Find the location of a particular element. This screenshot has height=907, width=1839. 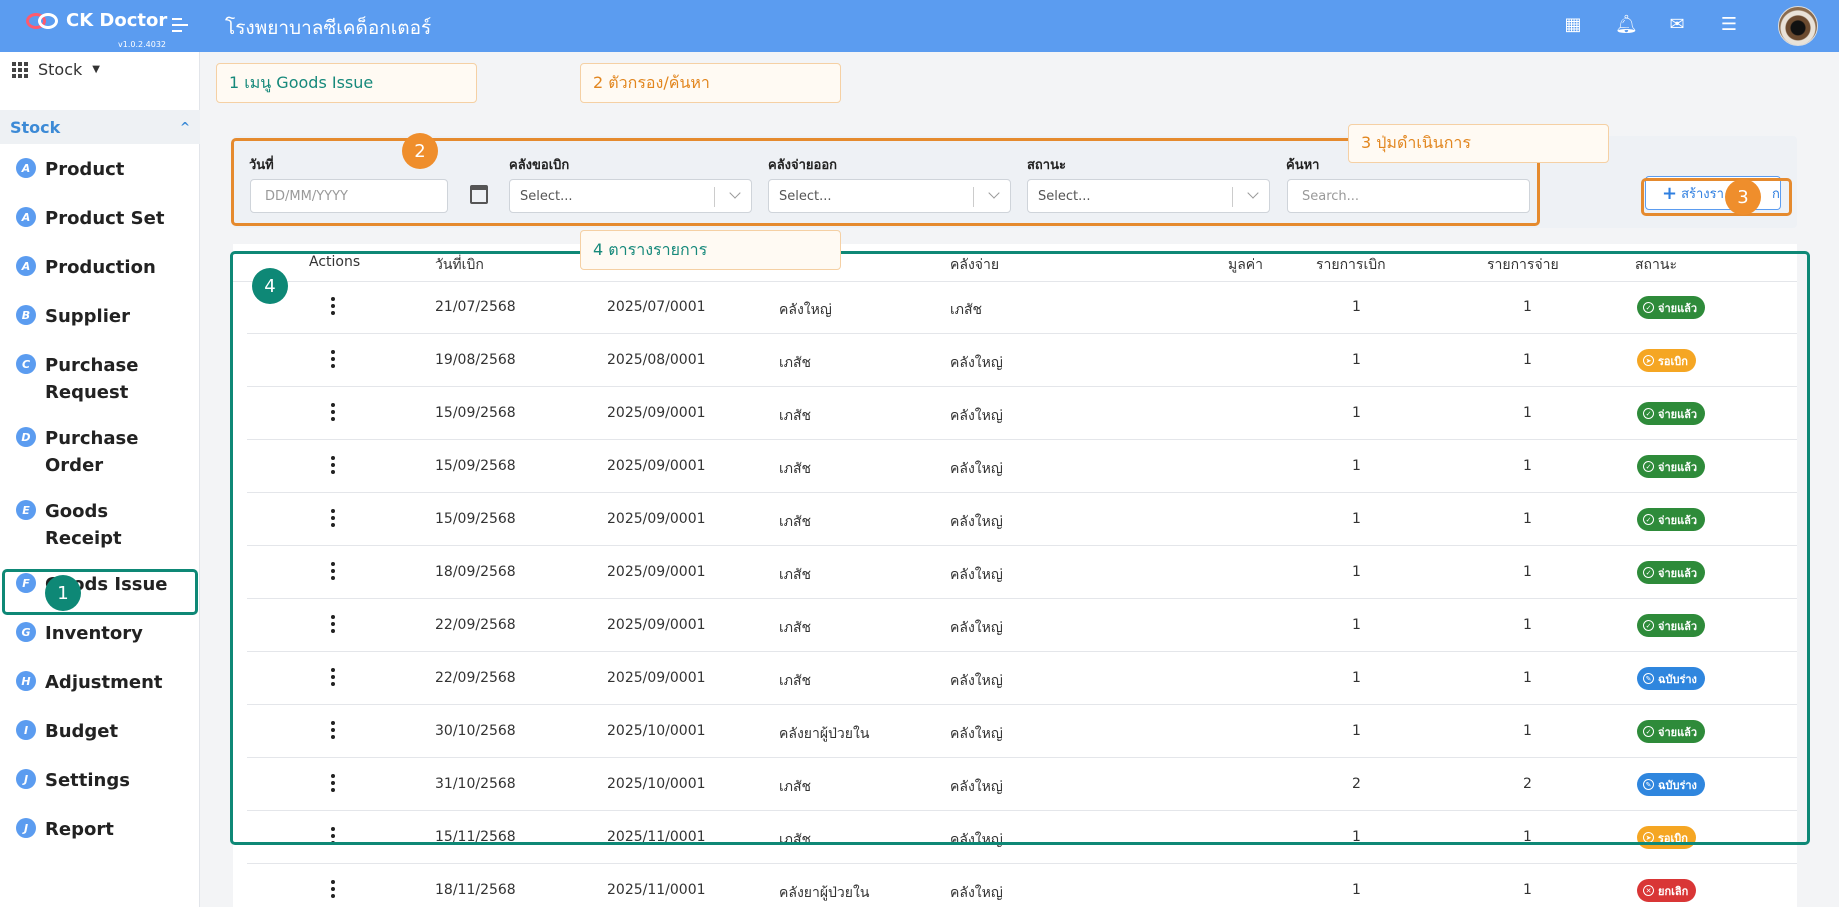

date-input: DD/MM/YYYY is located at coordinates (349, 196).